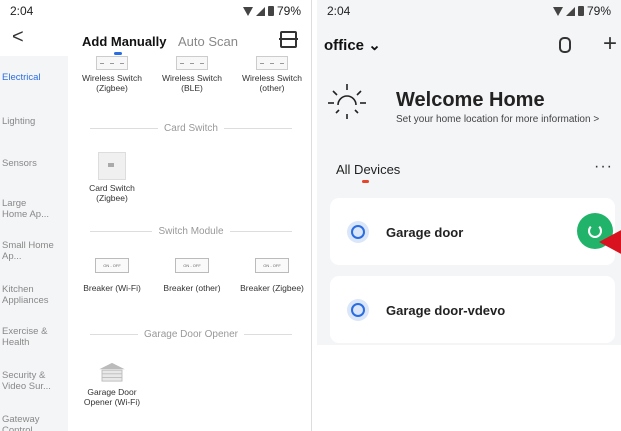 The image size is (621, 431). Describe the element at coordinates (18, 37) in the screenshot. I see `back-icon: <` at that location.